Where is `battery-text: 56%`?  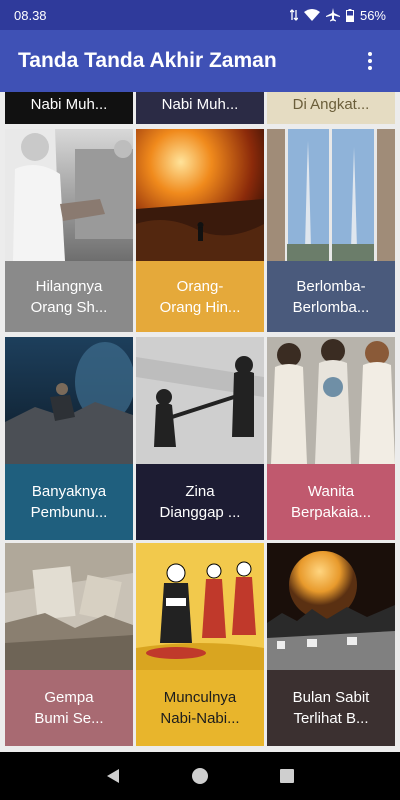 battery-text: 56% is located at coordinates (372, 15).